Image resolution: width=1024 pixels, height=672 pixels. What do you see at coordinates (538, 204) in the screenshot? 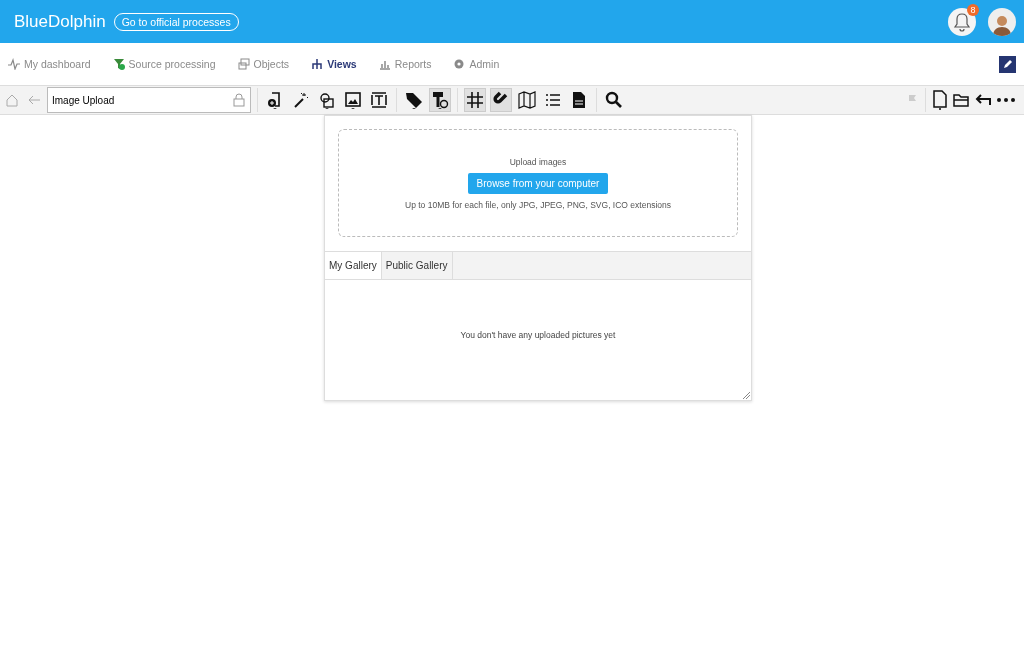
I see `upload-hint: Up to 10MB for each file, only JPG, JPEG, PNG, SVG, ICO extensions` at bounding box center [538, 204].